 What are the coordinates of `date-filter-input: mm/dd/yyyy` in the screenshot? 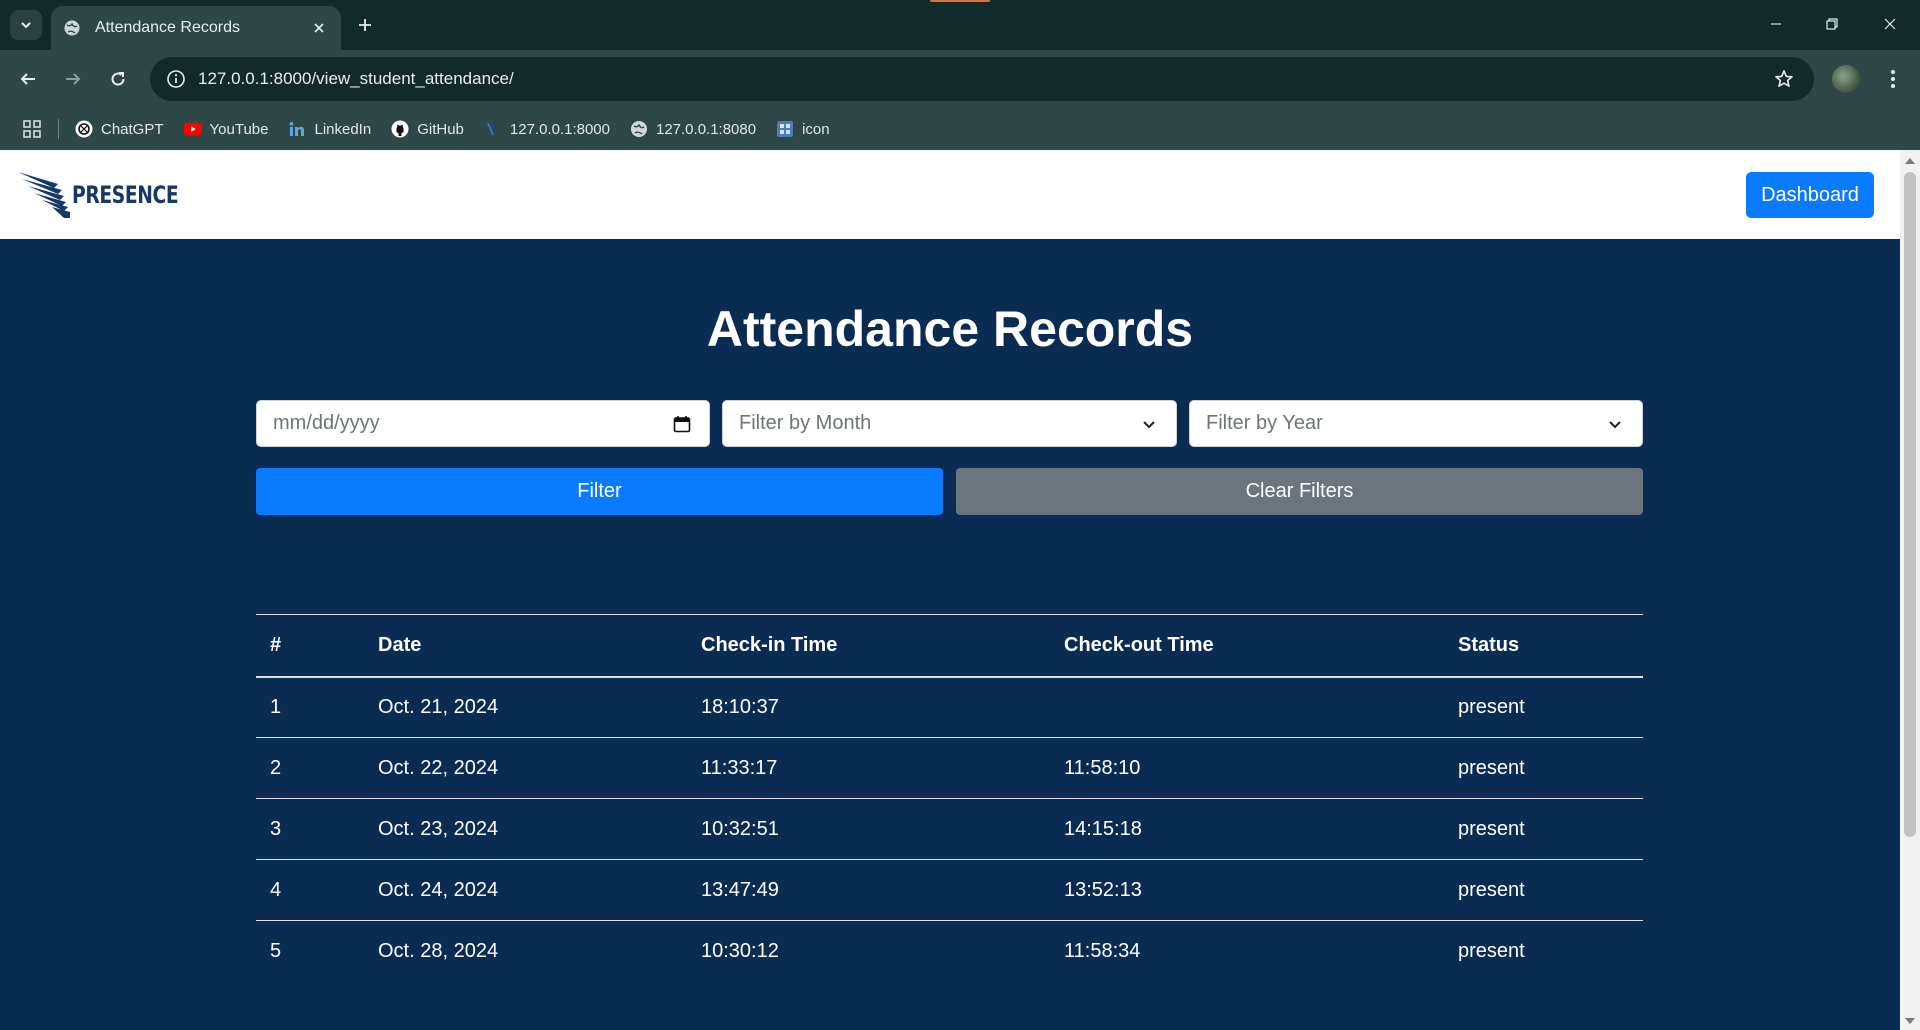 It's located at (483, 423).